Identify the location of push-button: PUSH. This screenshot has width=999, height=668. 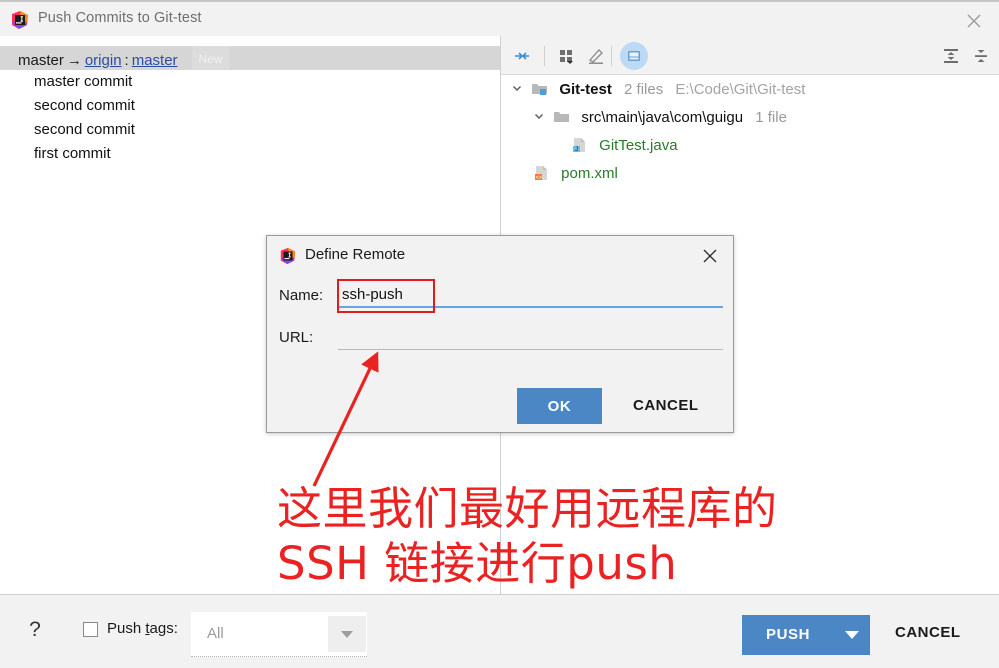
(806, 635).